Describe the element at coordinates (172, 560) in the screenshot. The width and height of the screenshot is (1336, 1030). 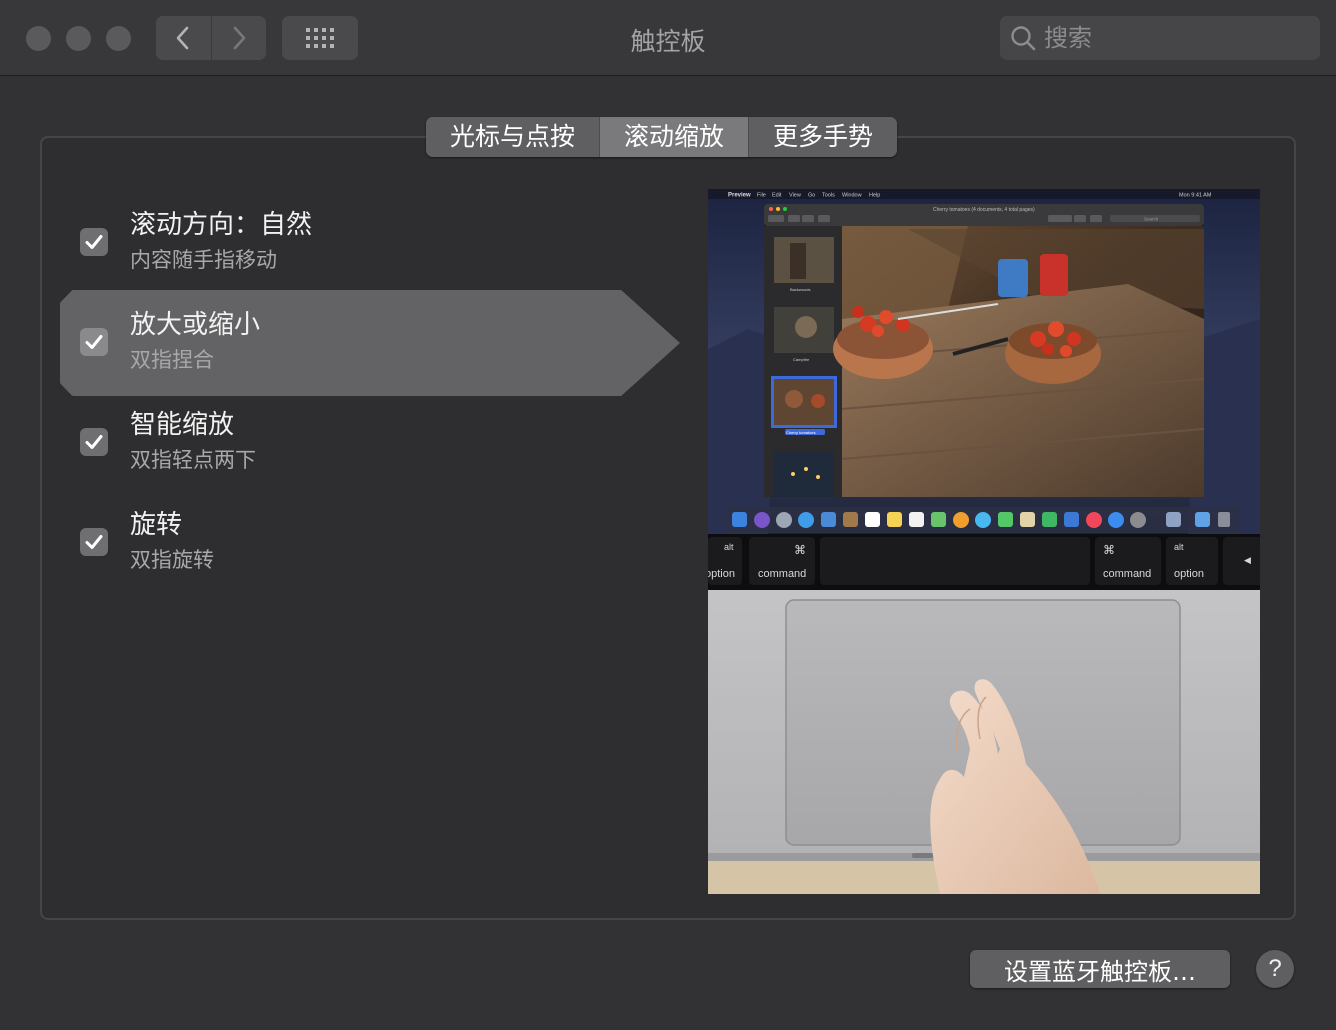
I see `option-subtitle: 双指旋转` at that location.